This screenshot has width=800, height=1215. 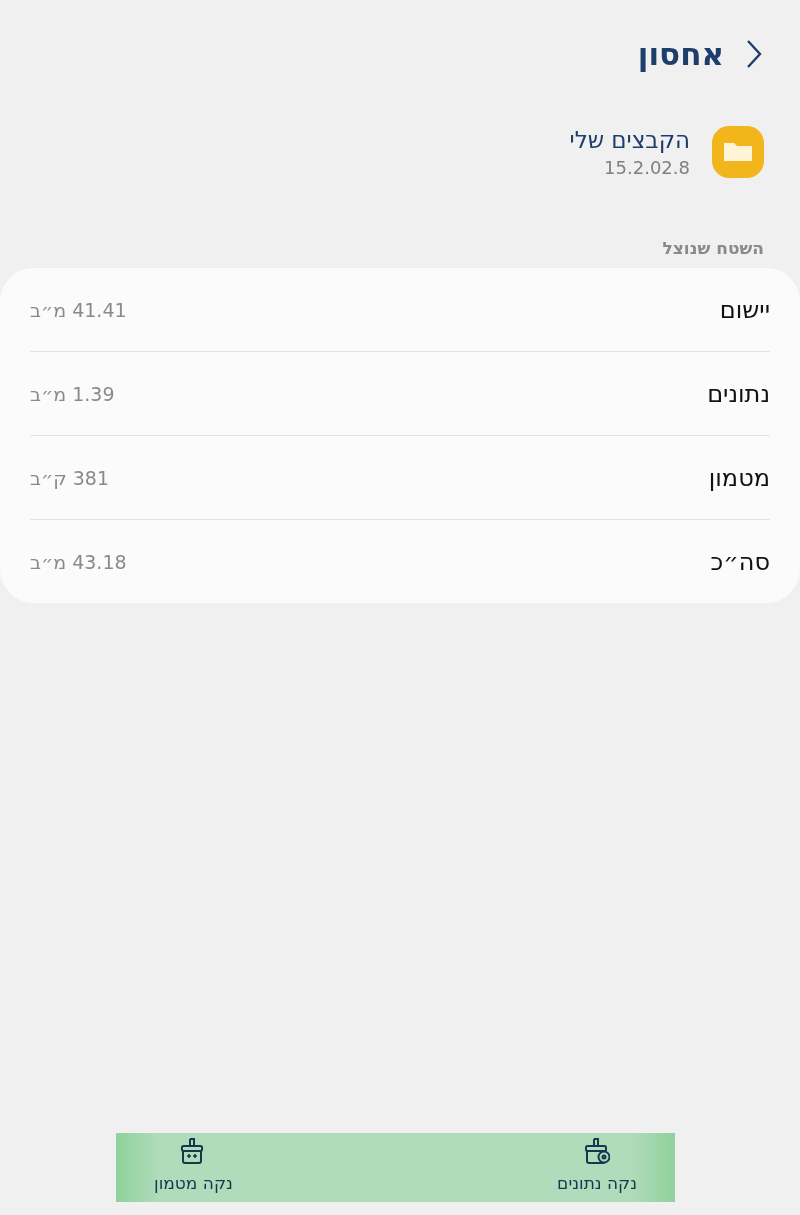 I want to click on usage-label: מטמון, so click(x=739, y=477).